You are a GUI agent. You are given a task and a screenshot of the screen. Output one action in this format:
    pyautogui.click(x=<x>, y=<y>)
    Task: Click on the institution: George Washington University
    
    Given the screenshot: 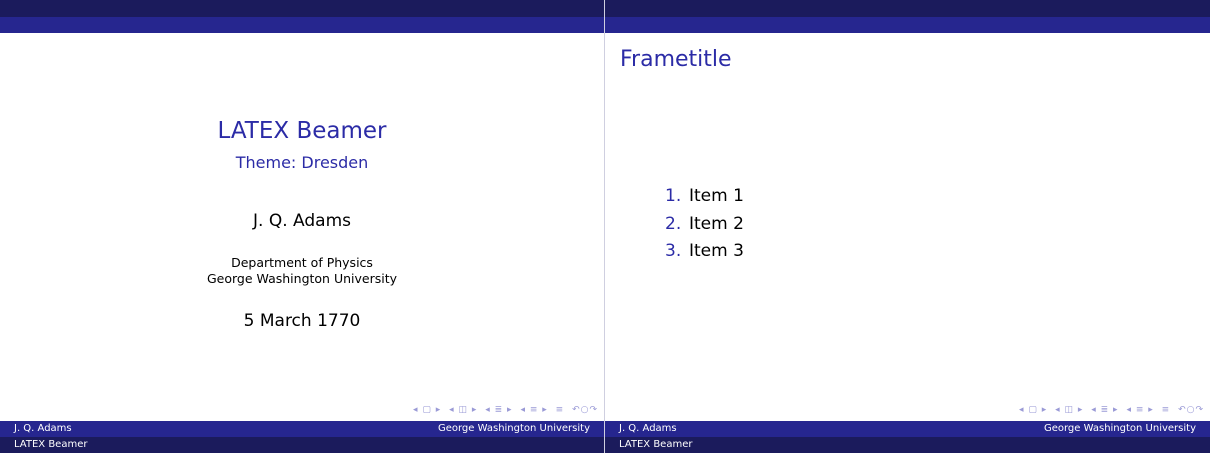 What is the action you would take?
    pyautogui.click(x=302, y=278)
    